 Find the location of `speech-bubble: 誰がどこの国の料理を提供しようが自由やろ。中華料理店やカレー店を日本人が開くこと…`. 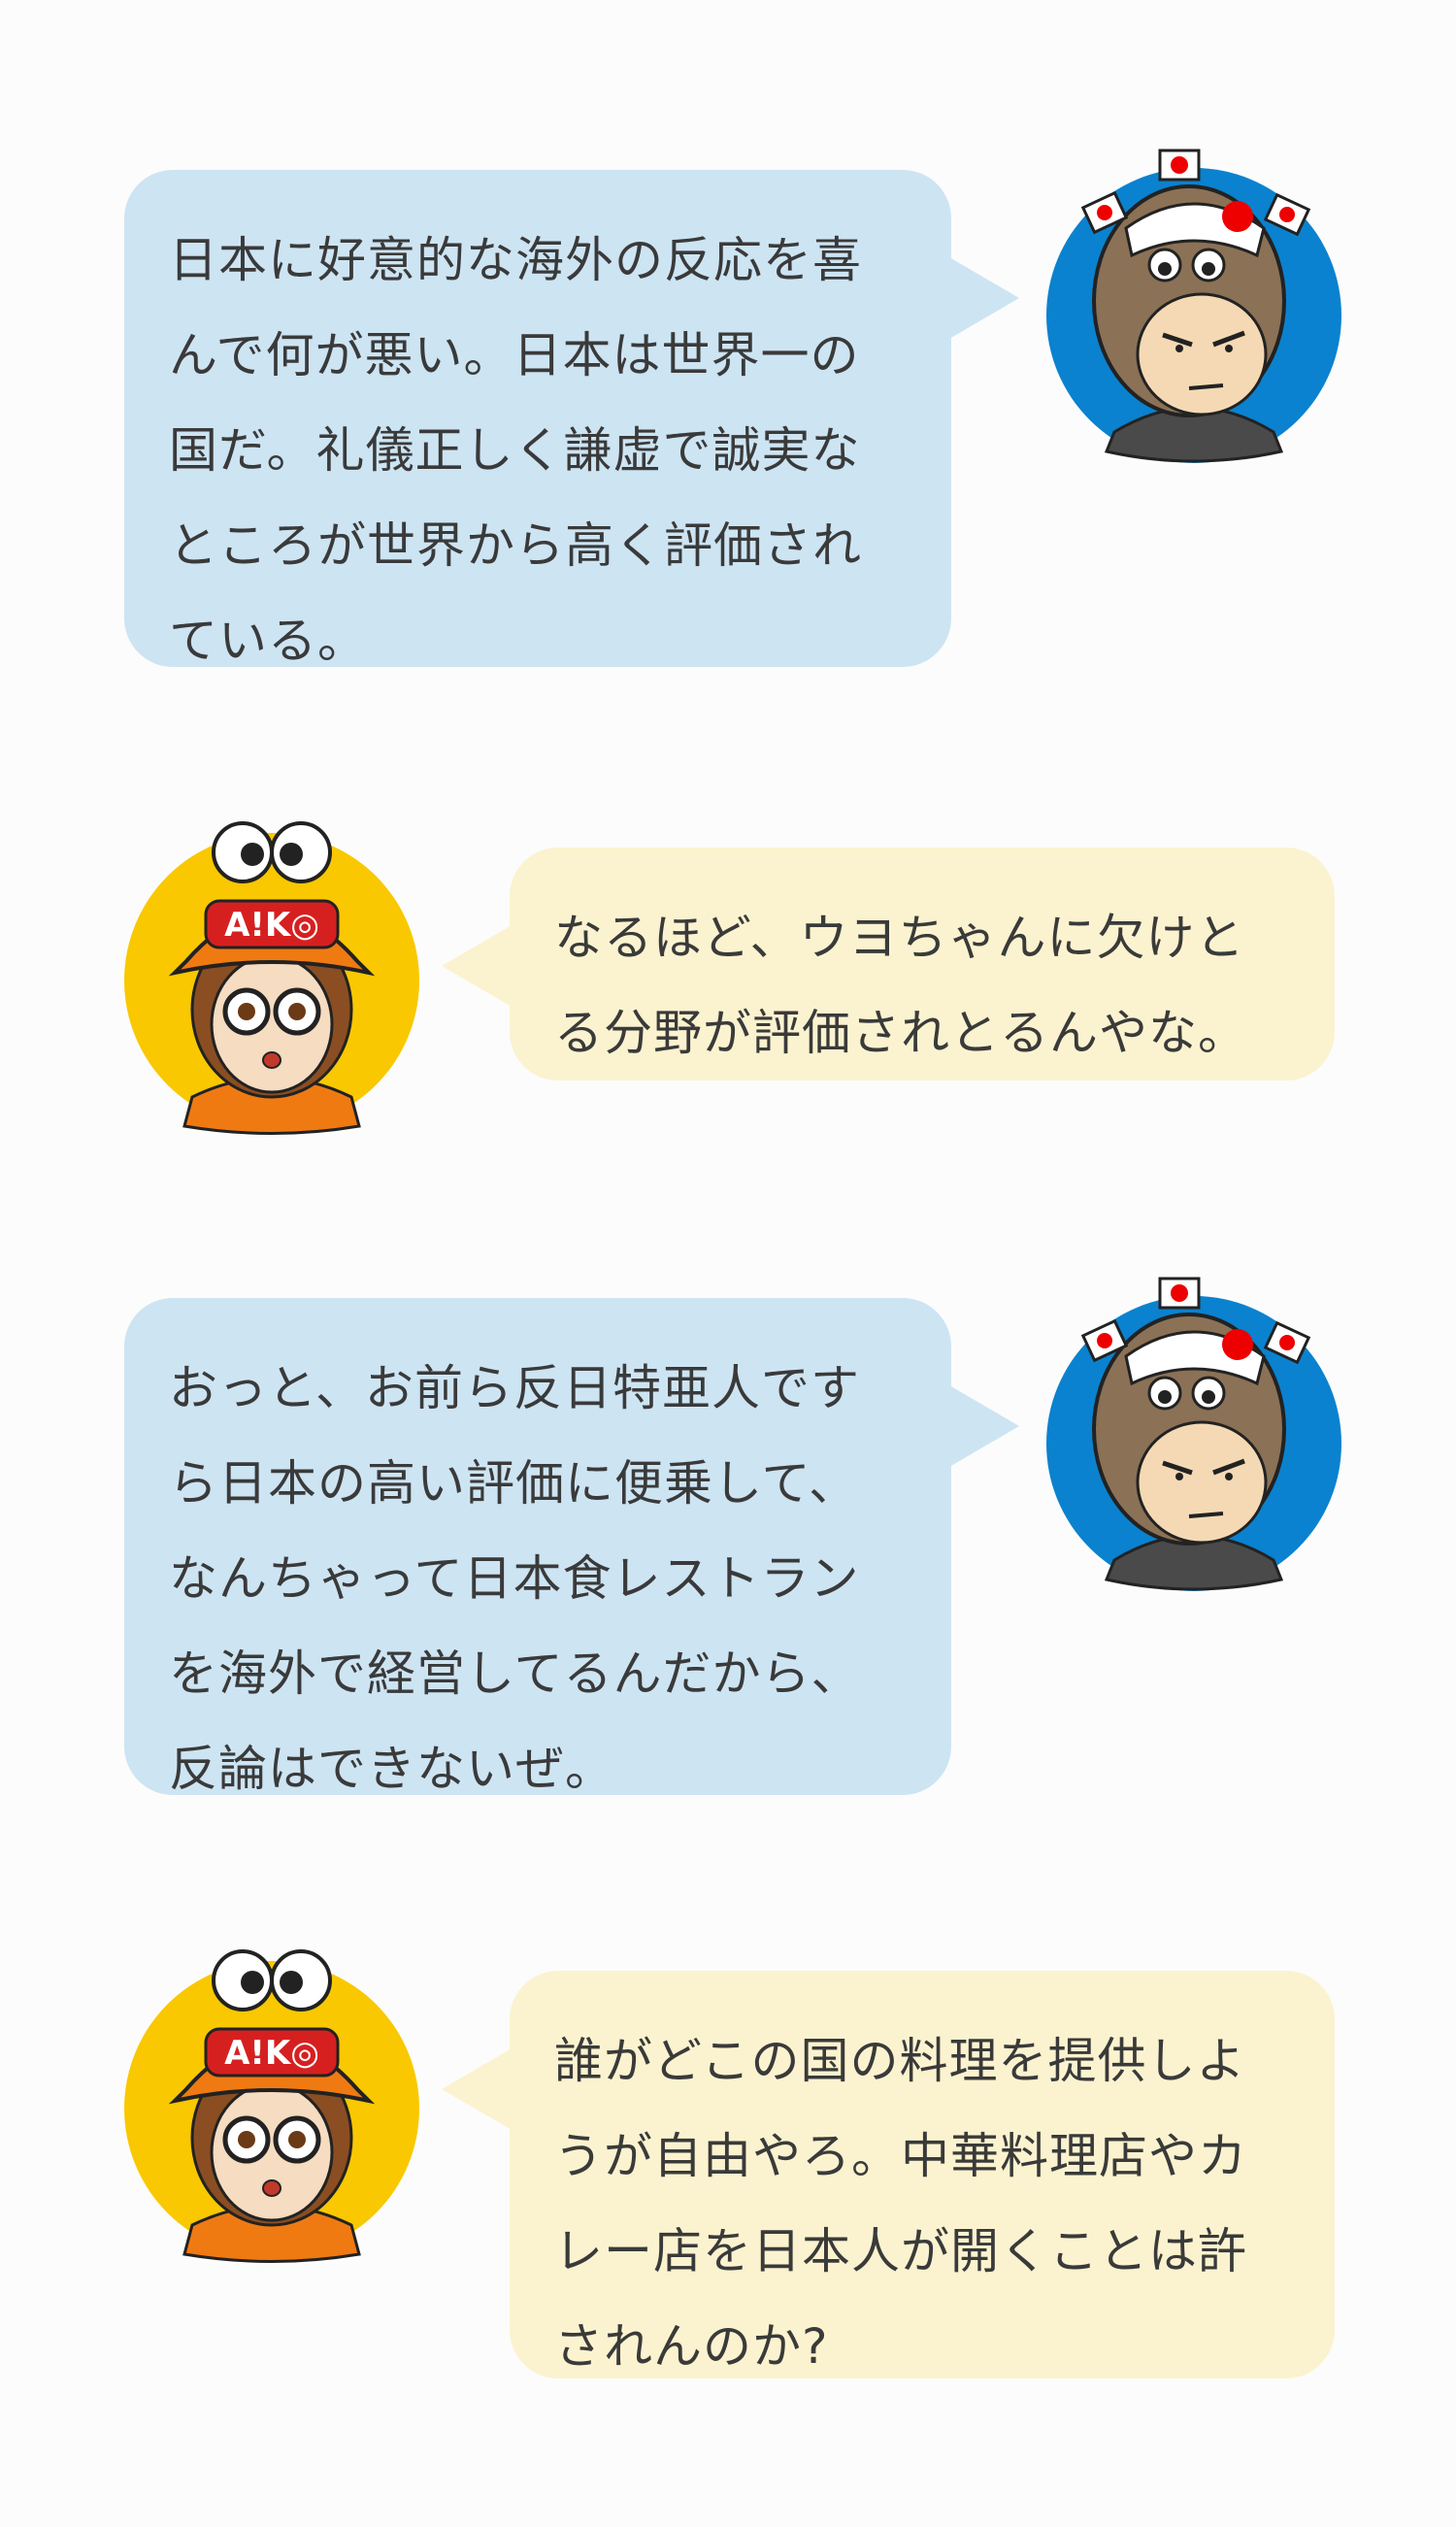

speech-bubble: 誰がどこの国の料理を提供しようが自由やろ。中華料理店やカレー店を日本人が開くこと… is located at coordinates (888, 2174).